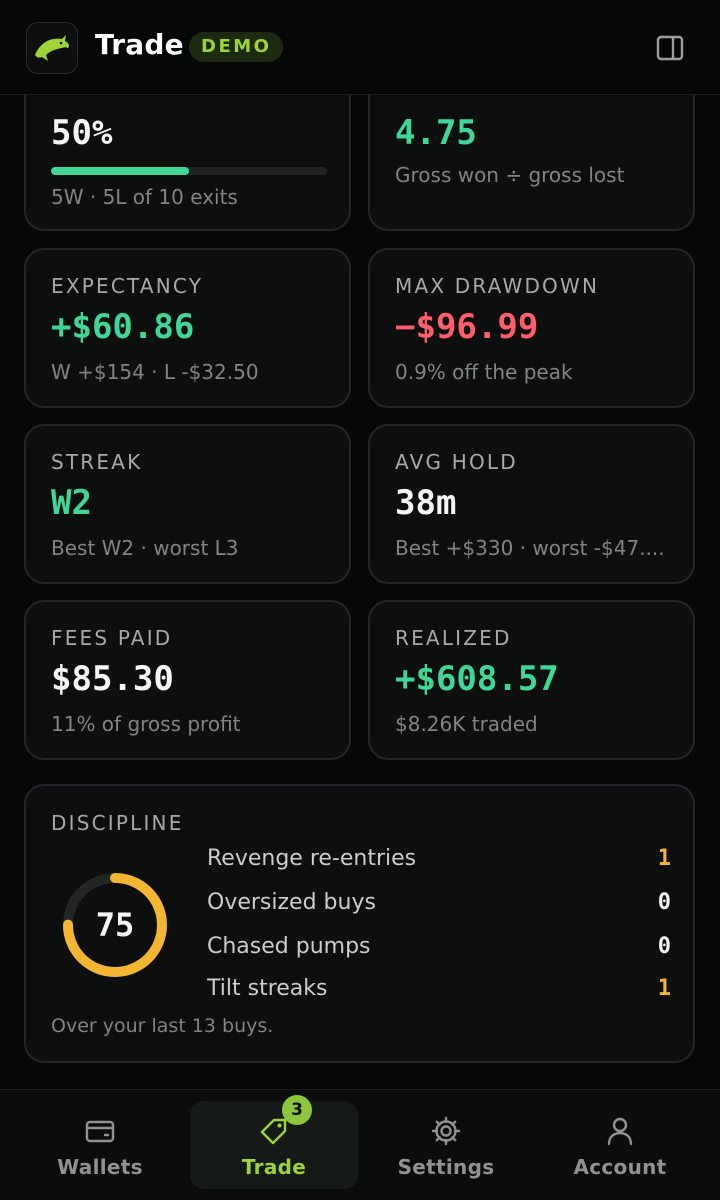  Describe the element at coordinates (97, 462) in the screenshot. I see `streak-label: STREAK` at that location.